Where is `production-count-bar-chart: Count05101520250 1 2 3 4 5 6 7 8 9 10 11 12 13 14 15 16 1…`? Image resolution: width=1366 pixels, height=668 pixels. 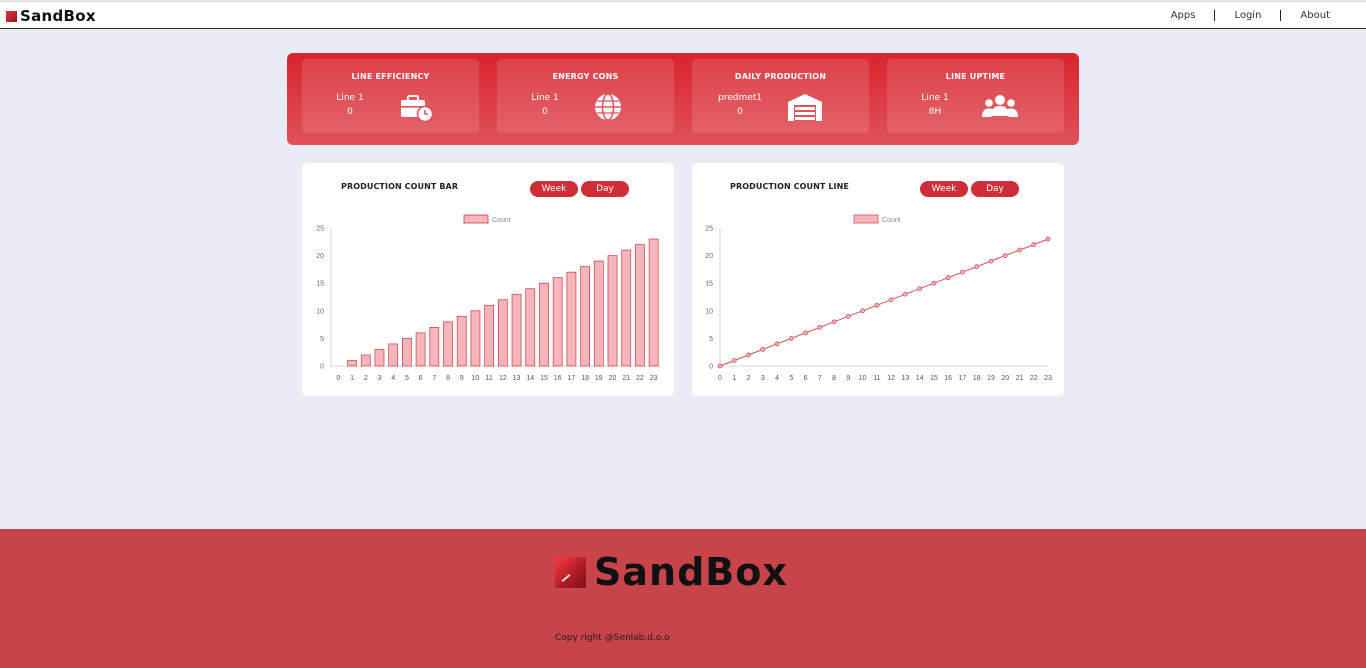 production-count-bar-chart: Count05101520250 1 2 3 4 5 6 7 8 9 10 11 12 13 14 15 16 1… is located at coordinates (488, 298).